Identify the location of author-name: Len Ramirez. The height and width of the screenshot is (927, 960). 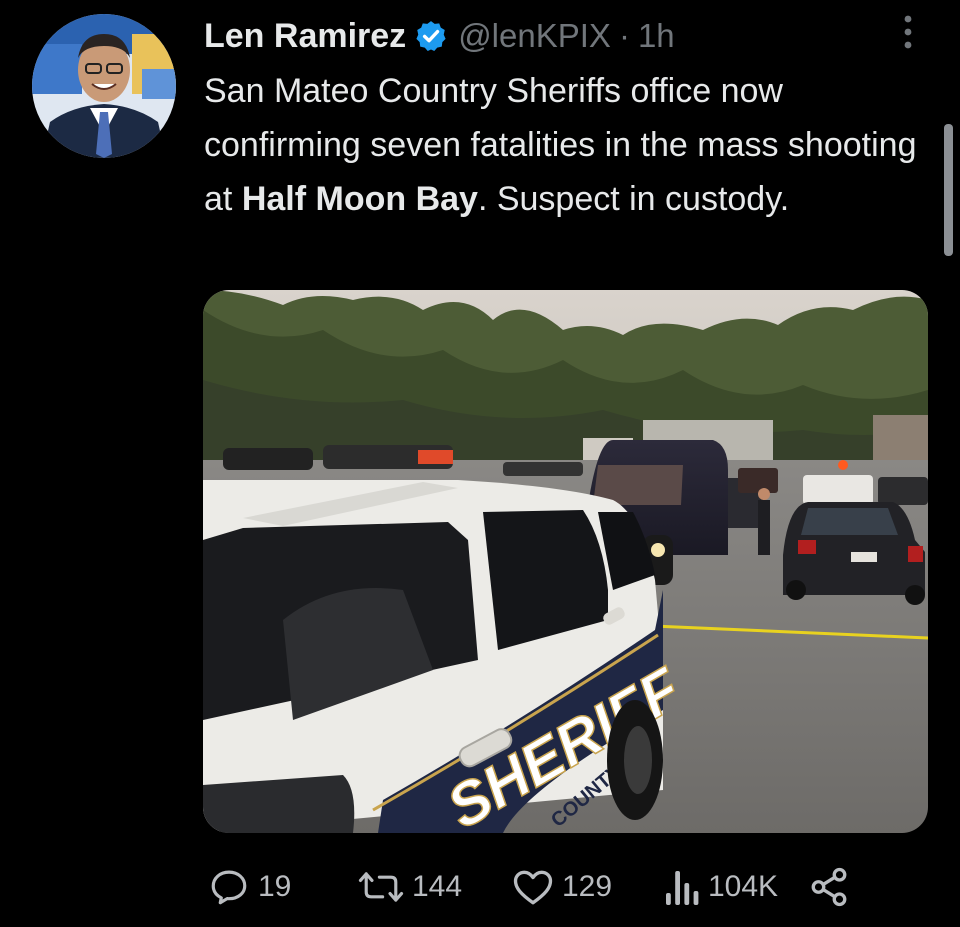
(305, 36).